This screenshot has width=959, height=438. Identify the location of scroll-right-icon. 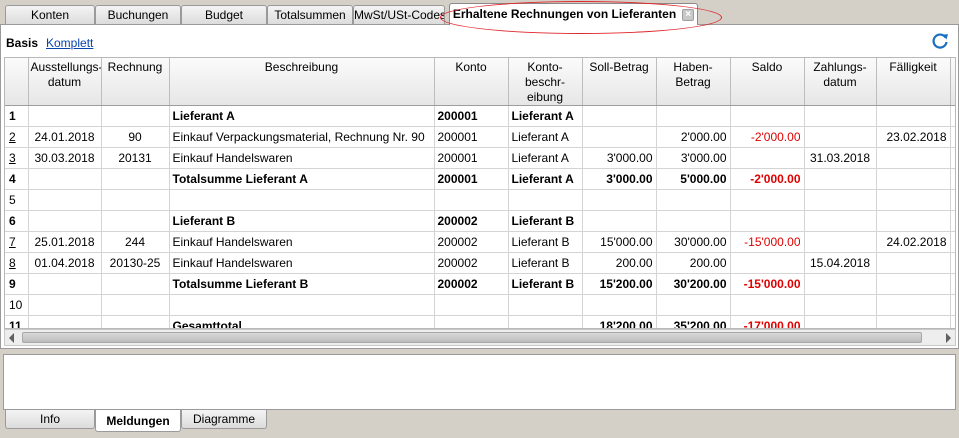
(948, 338).